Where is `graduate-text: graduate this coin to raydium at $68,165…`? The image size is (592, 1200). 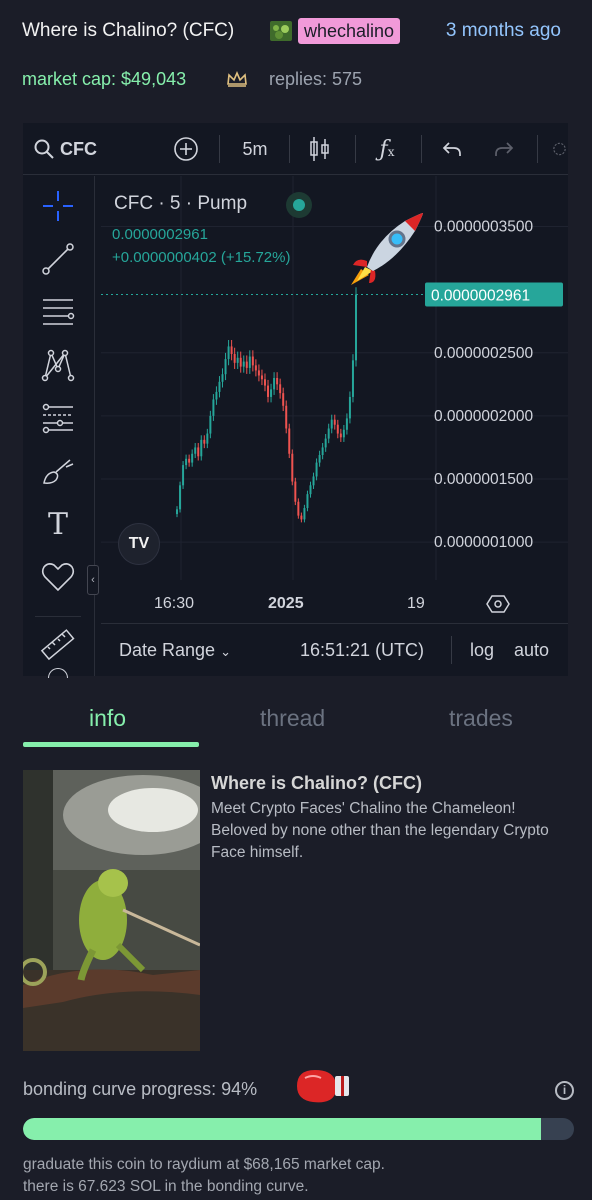
graduate-text: graduate this coin to raydium at $68,165… is located at coordinates (204, 1164).